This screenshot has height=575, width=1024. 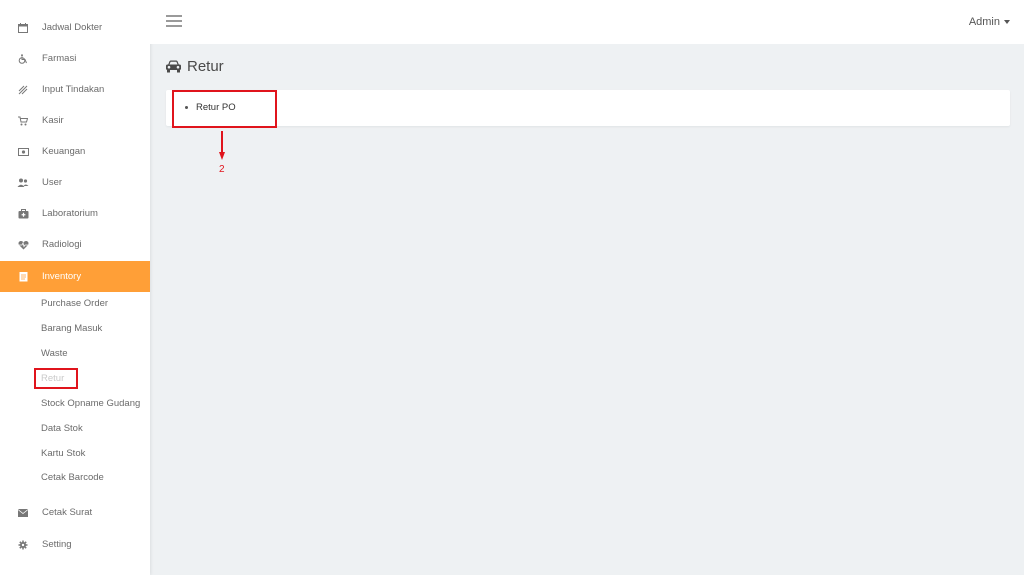 What do you see at coordinates (62, 244) in the screenshot?
I see `sidebar-item-label: Radiologi` at bounding box center [62, 244].